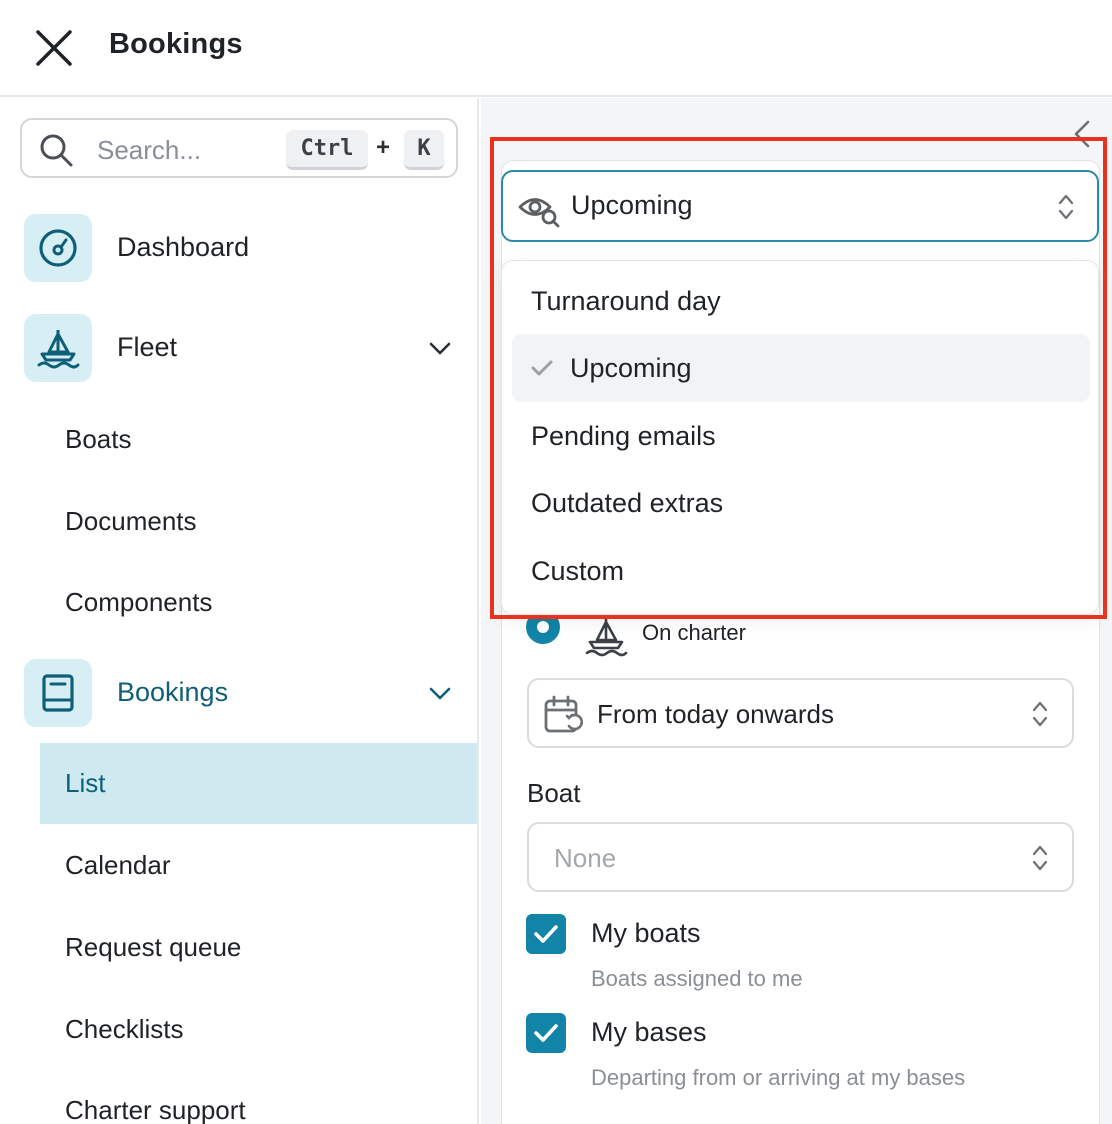 The width and height of the screenshot is (1112, 1124). What do you see at coordinates (147, 347) in the screenshot?
I see `sidebar-item-label: Fleet` at bounding box center [147, 347].